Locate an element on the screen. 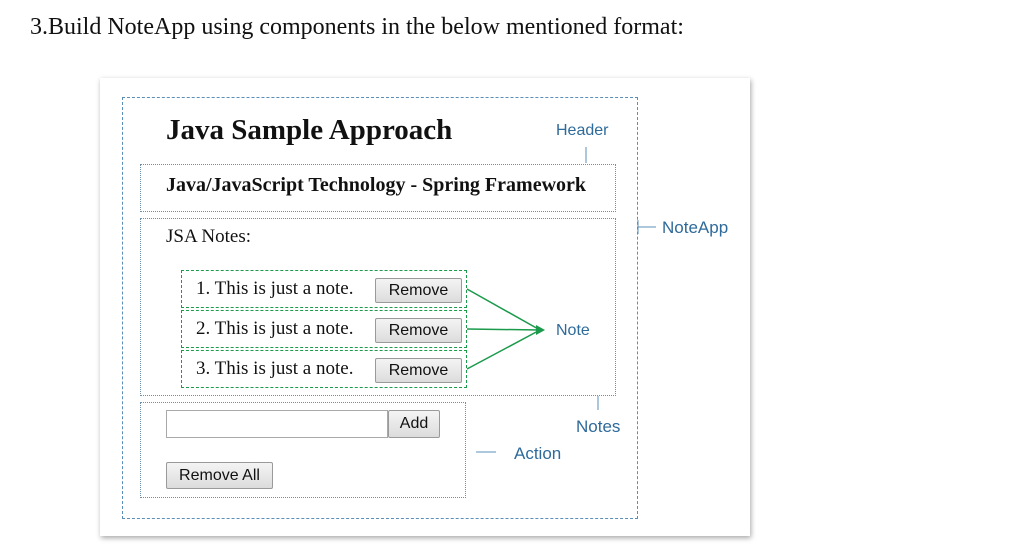 Image resolution: width=1022 pixels, height=557 pixels. annotation-lines is located at coordinates (561, 300).